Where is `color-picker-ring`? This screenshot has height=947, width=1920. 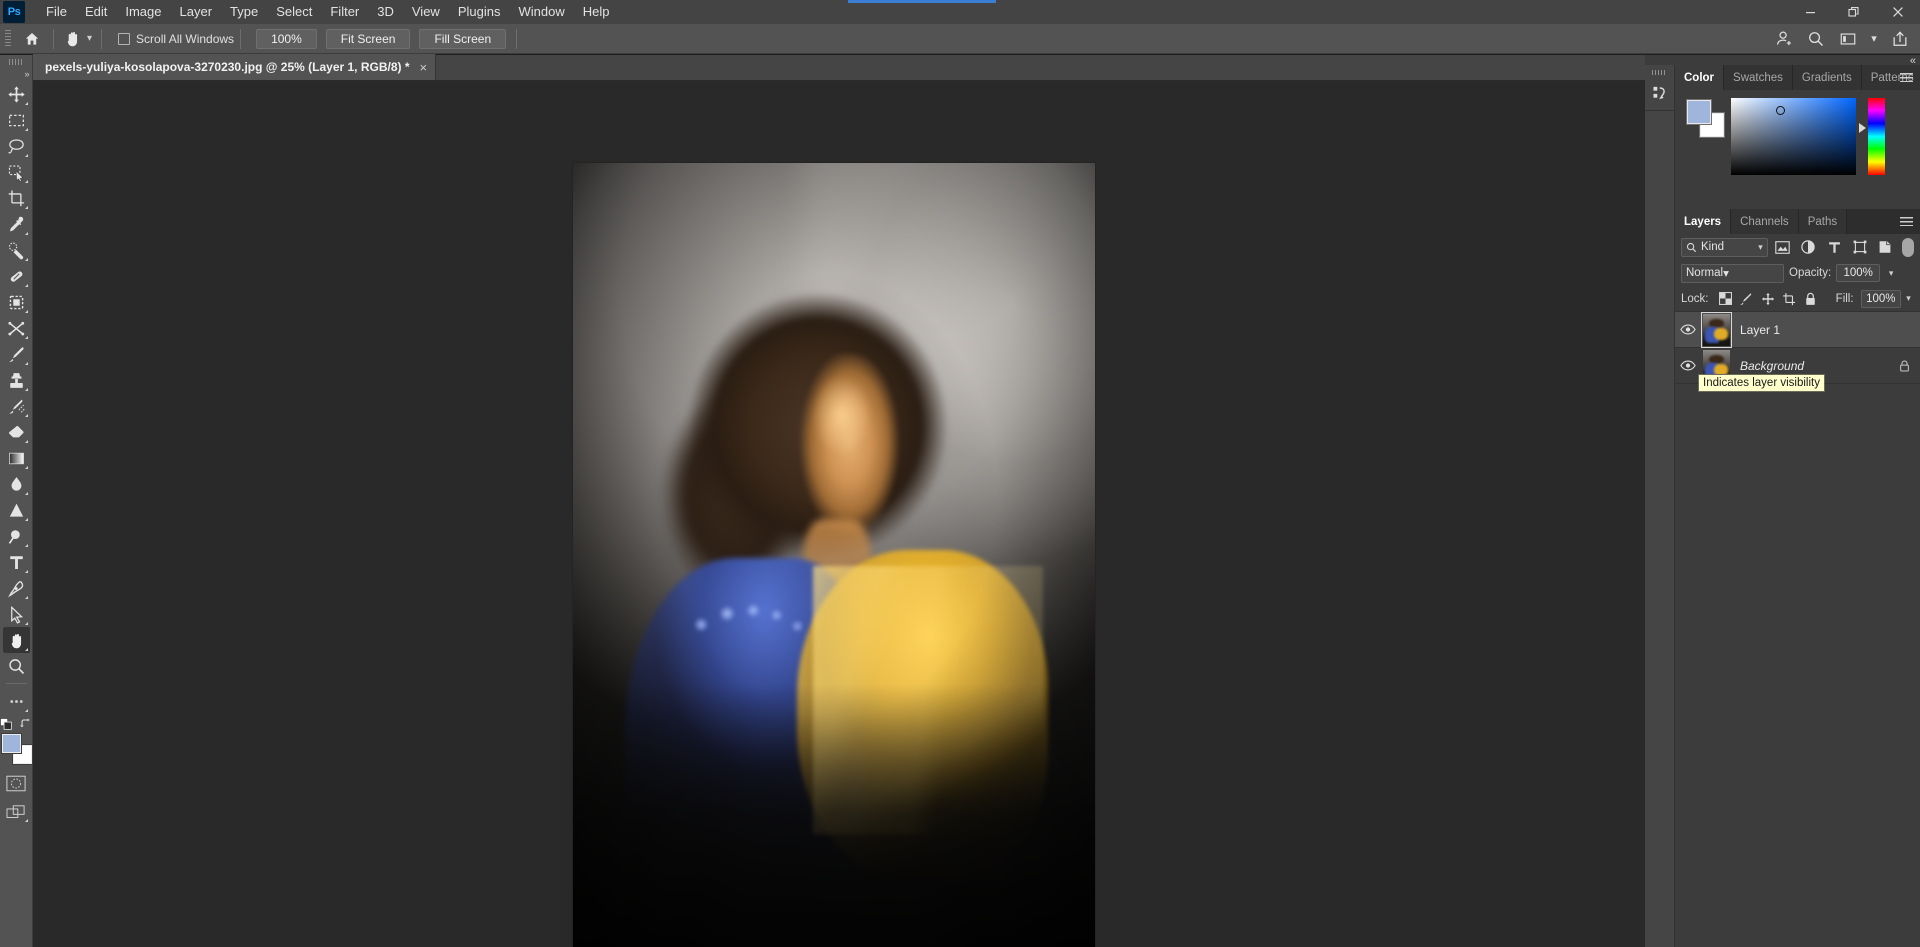 color-picker-ring is located at coordinates (1780, 110).